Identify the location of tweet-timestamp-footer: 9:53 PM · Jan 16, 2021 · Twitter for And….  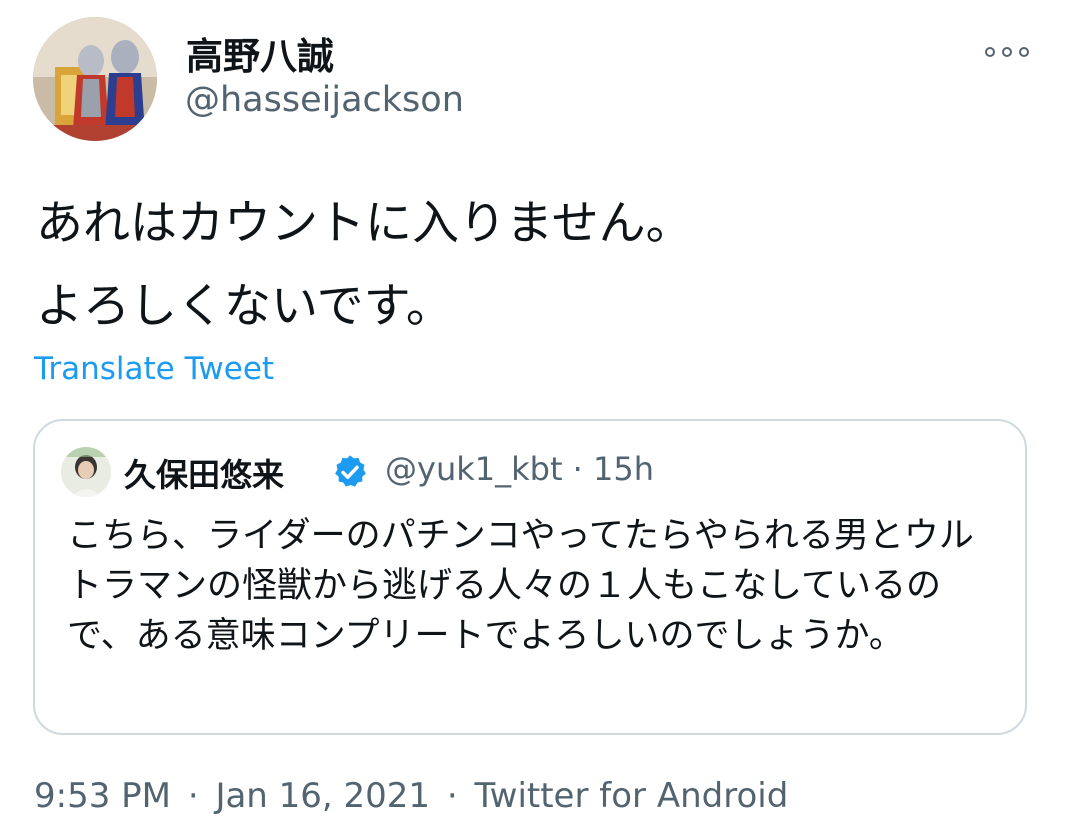
(411, 796).